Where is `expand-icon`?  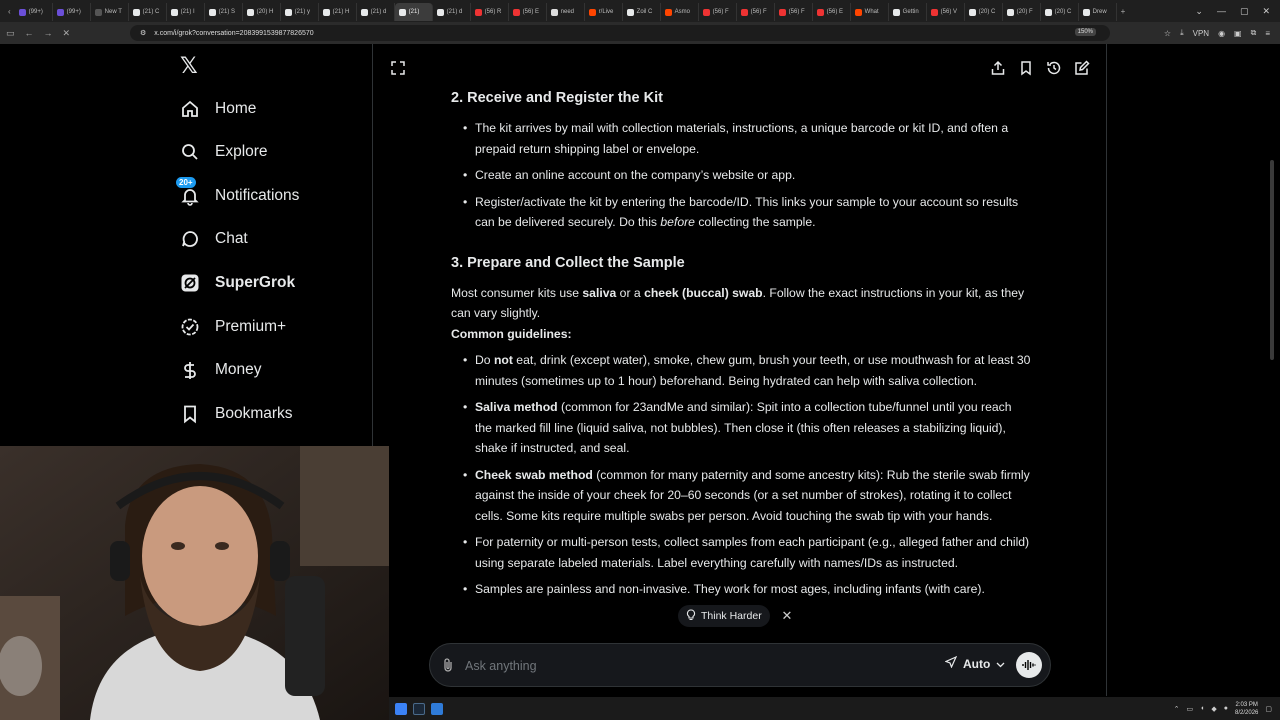 expand-icon is located at coordinates (398, 70).